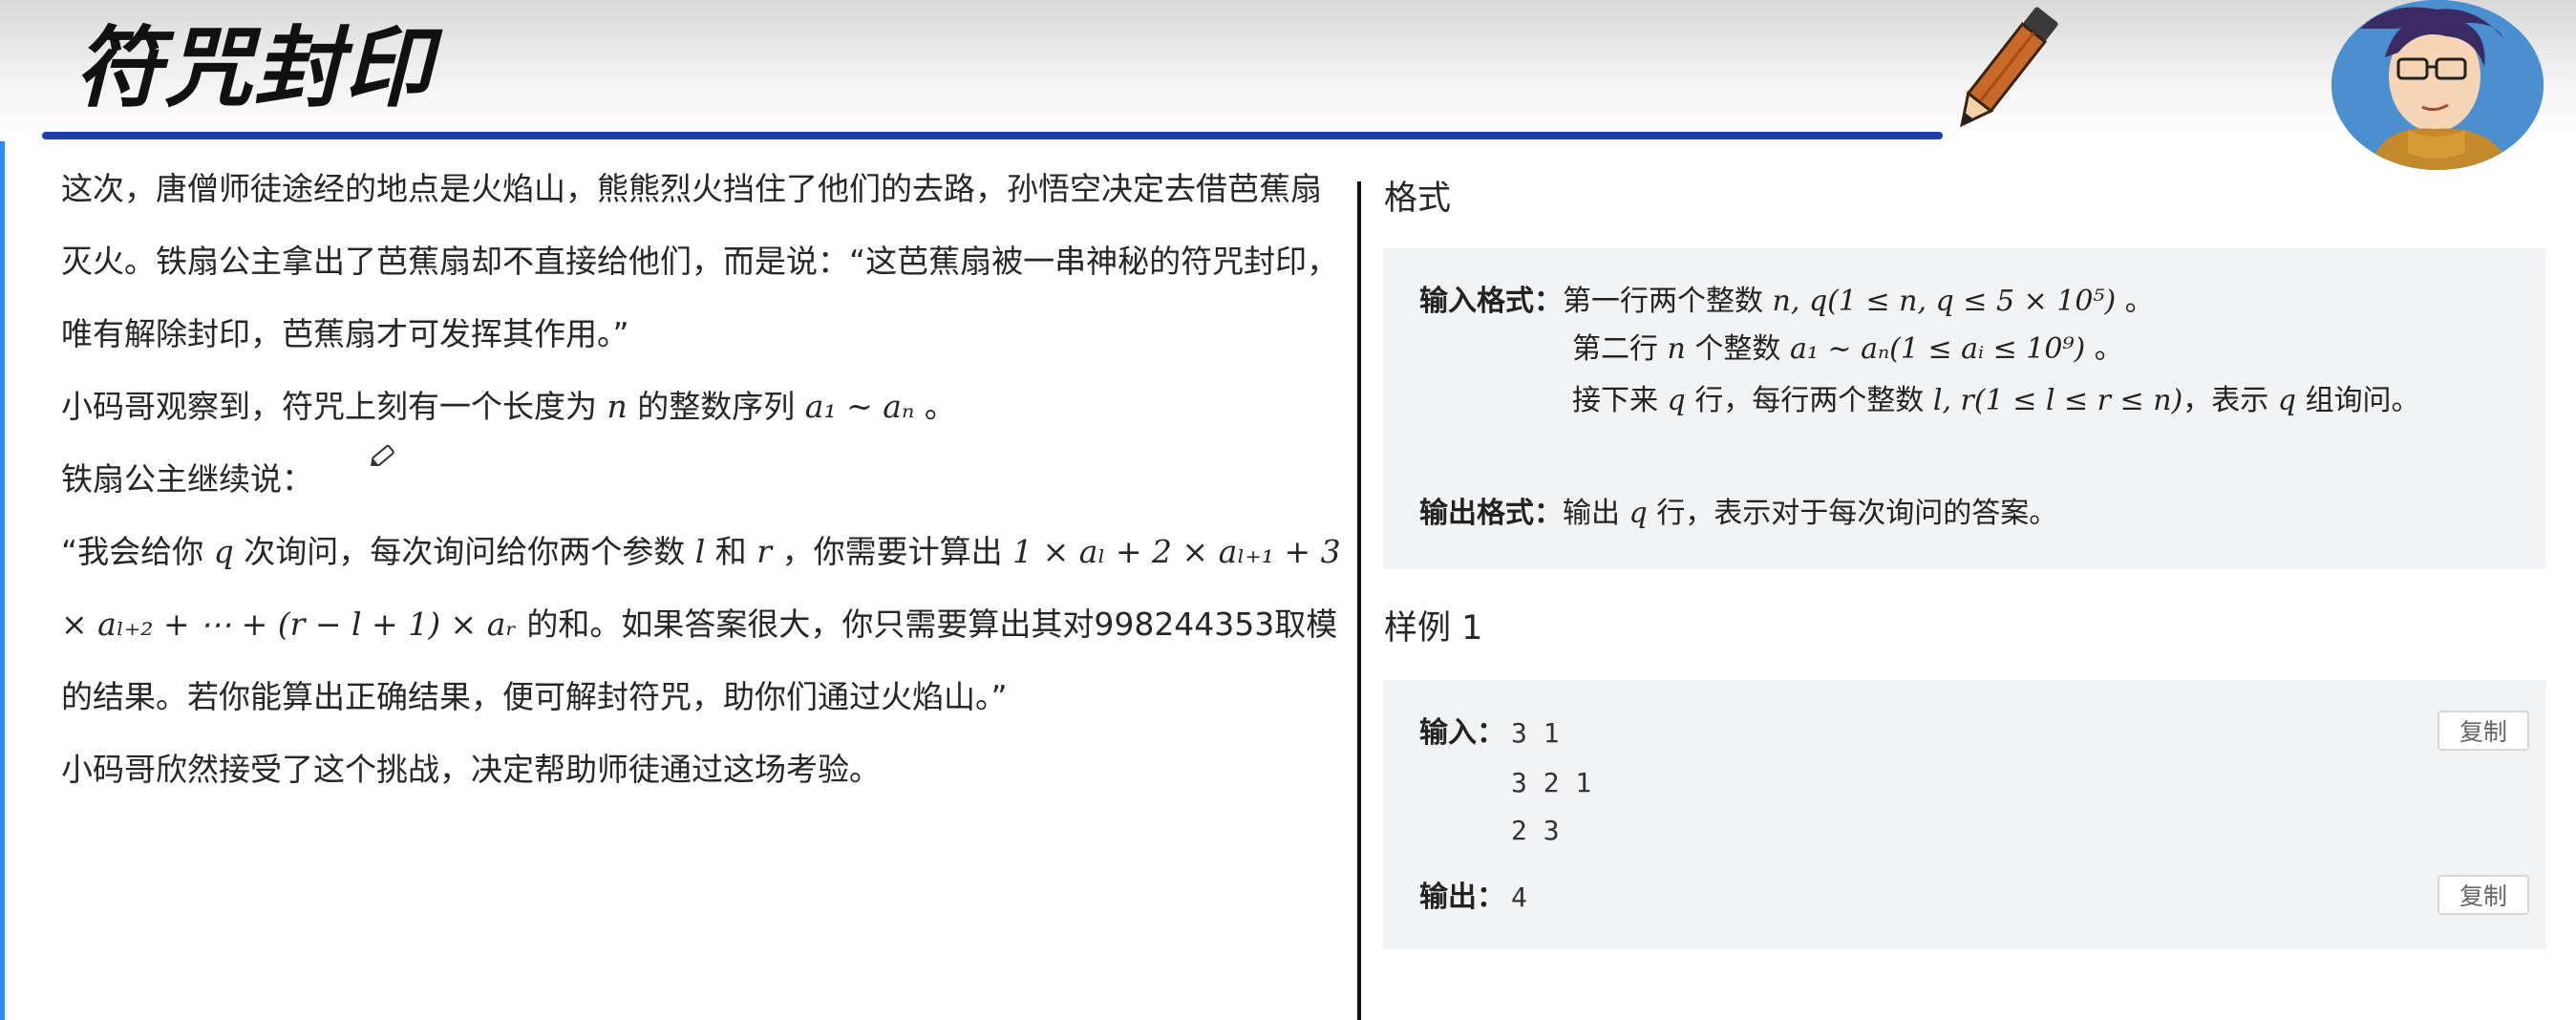  I want to click on format-heading: 格式, so click(1418, 199).